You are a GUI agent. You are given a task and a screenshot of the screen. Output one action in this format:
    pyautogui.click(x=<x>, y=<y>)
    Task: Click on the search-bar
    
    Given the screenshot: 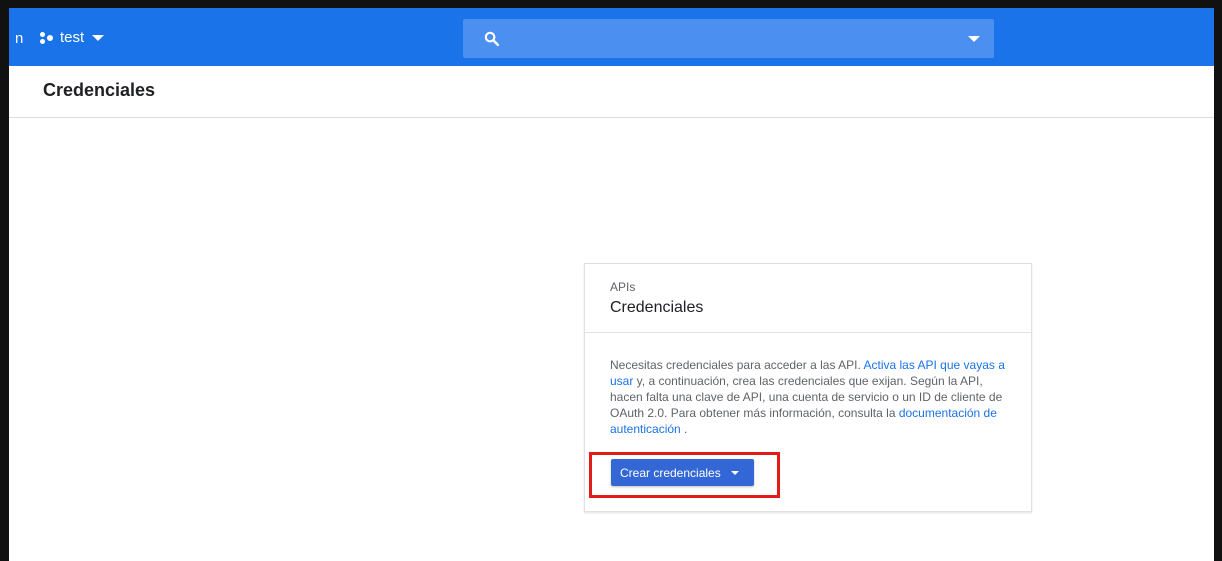 What is the action you would take?
    pyautogui.click(x=728, y=38)
    